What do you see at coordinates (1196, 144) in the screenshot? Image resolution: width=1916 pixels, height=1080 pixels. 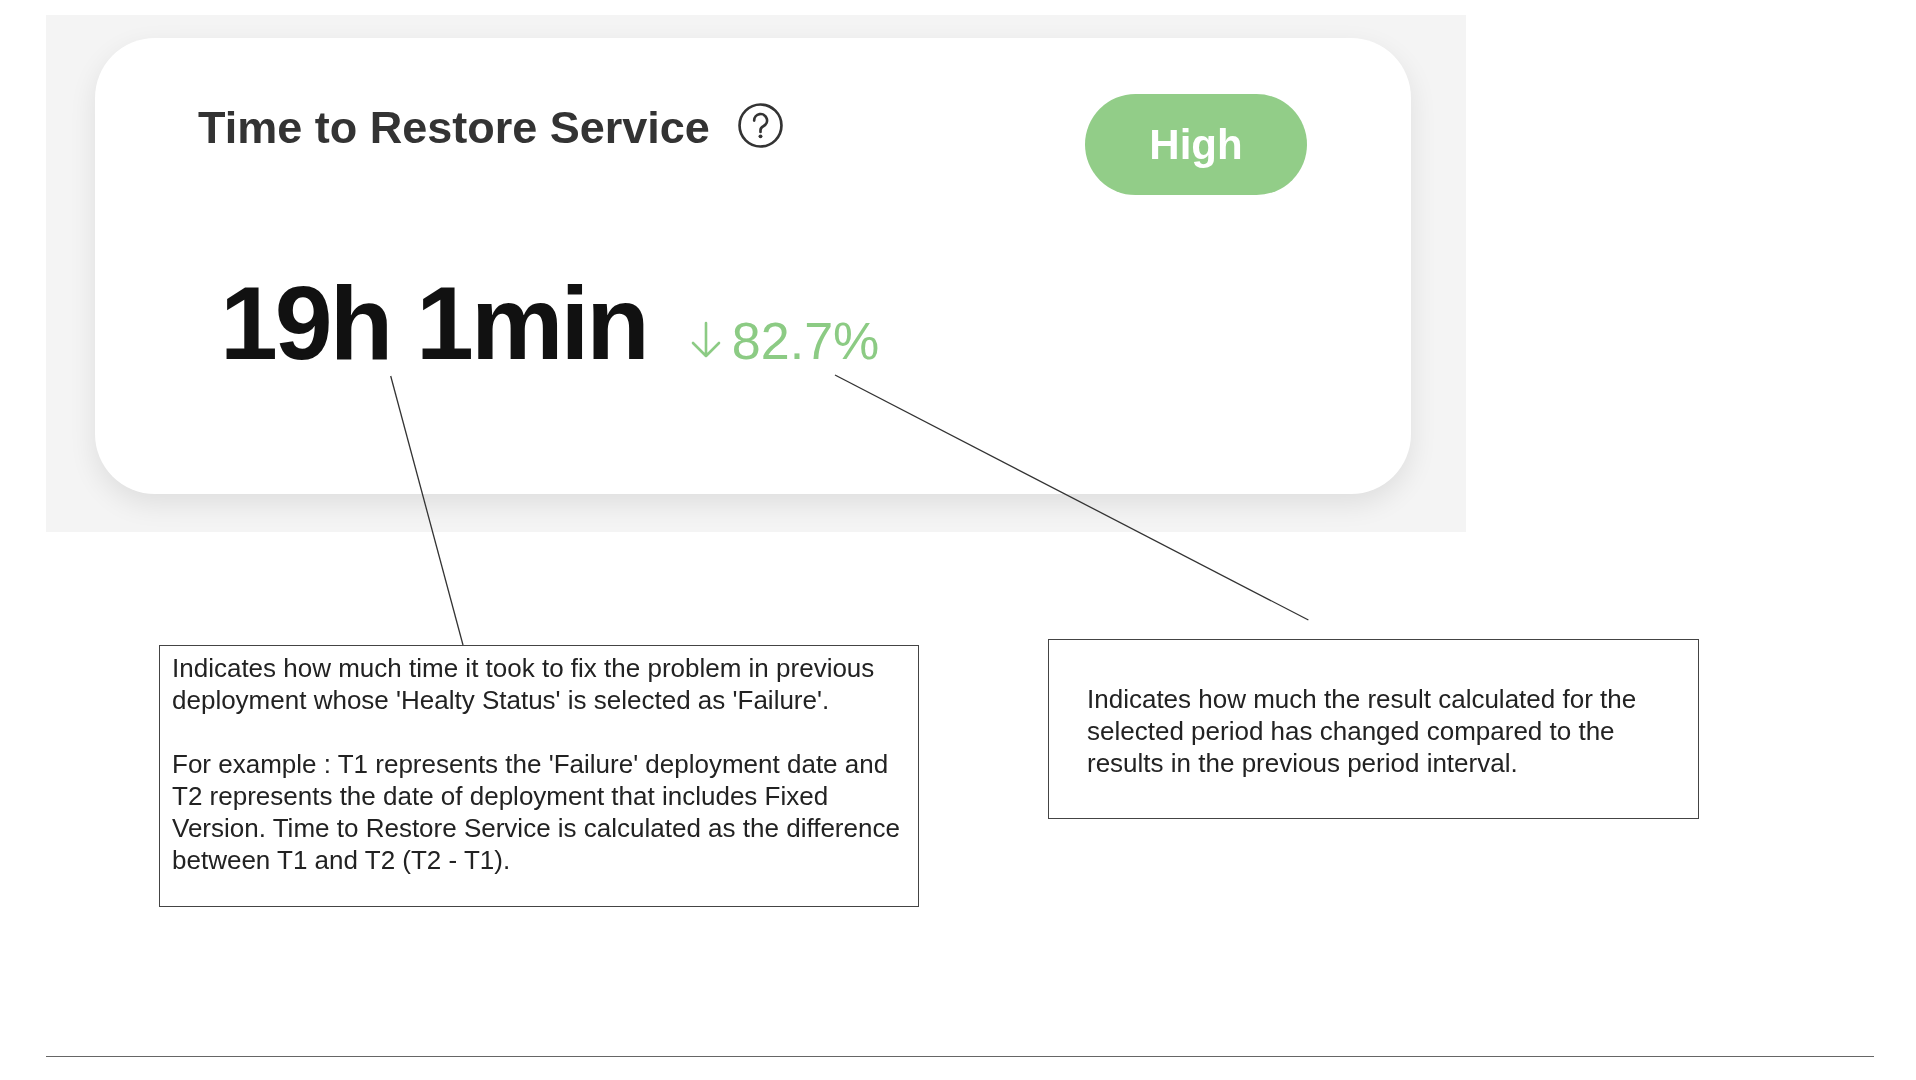 I see `status-badge: High` at bounding box center [1196, 144].